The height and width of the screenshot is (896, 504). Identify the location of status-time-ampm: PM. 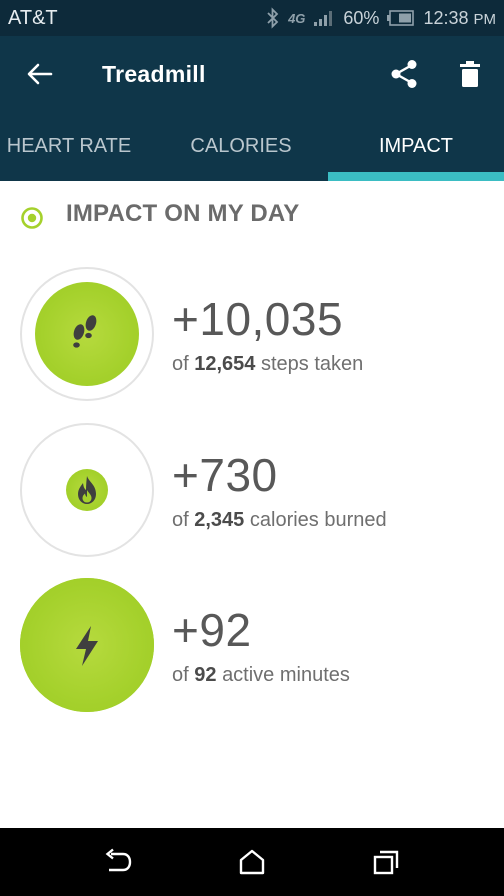
(485, 19).